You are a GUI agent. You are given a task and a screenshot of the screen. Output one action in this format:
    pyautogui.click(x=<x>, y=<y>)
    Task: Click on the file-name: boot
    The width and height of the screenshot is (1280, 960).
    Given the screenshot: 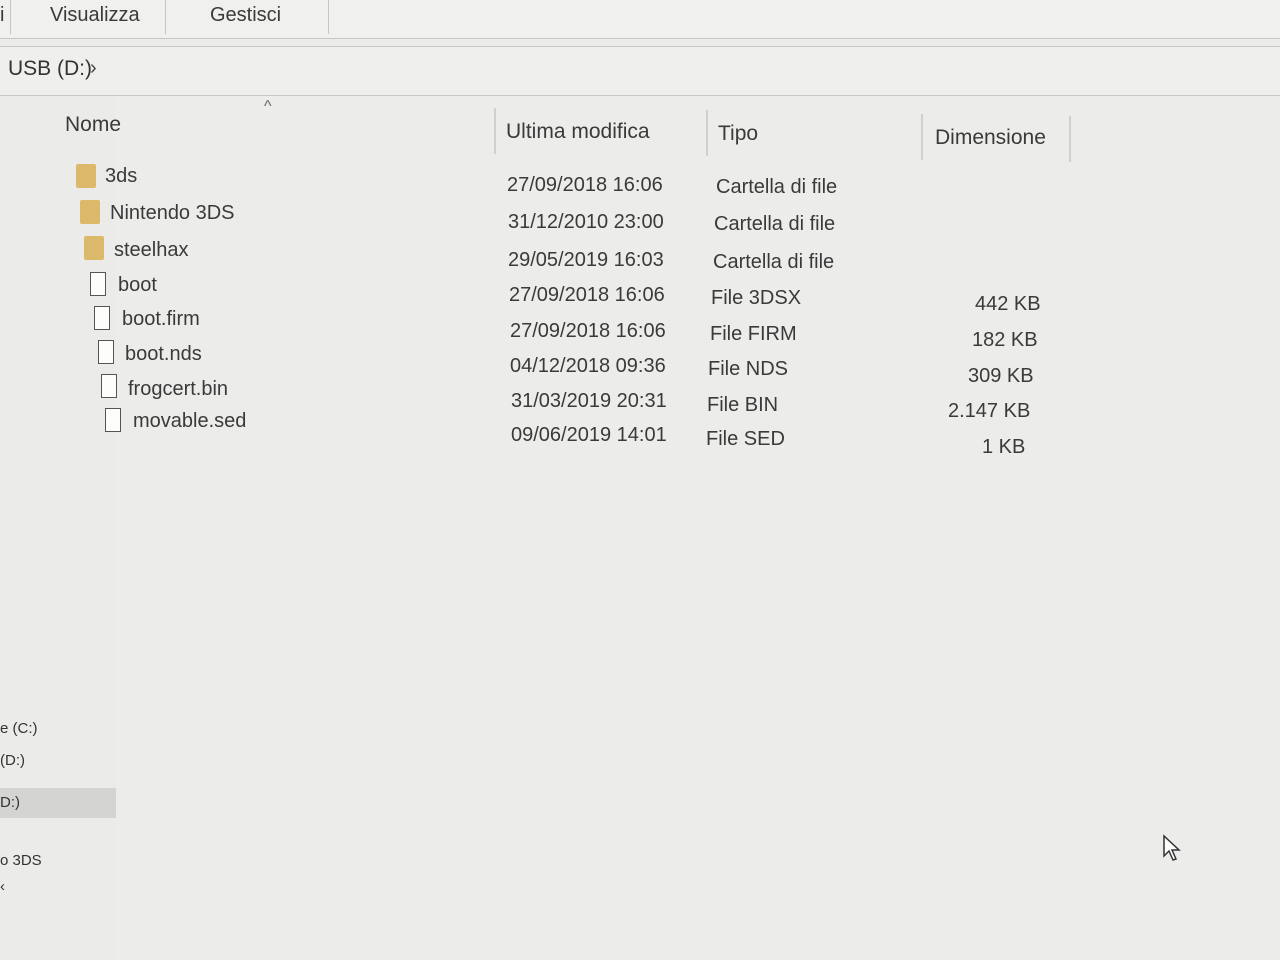 What is the action you would take?
    pyautogui.click(x=137, y=285)
    